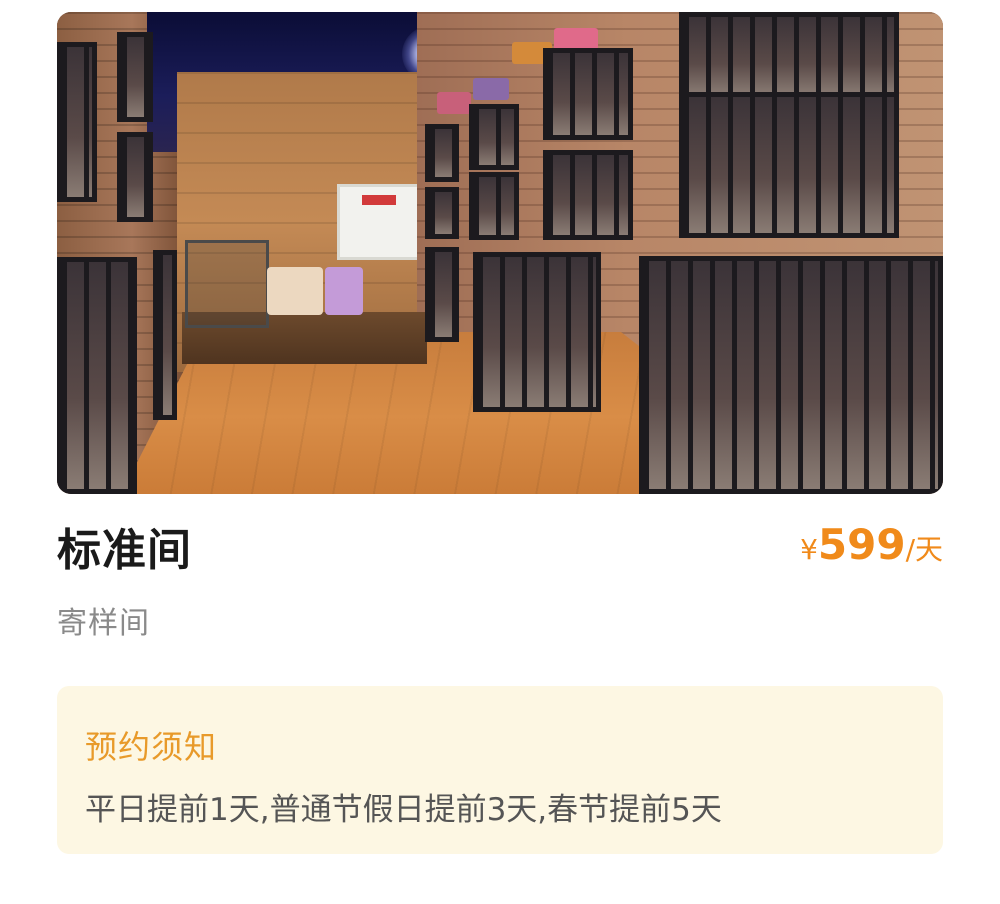 This screenshot has width=1000, height=904. Describe the element at coordinates (124, 550) in the screenshot. I see `room-title: 标准间` at that location.